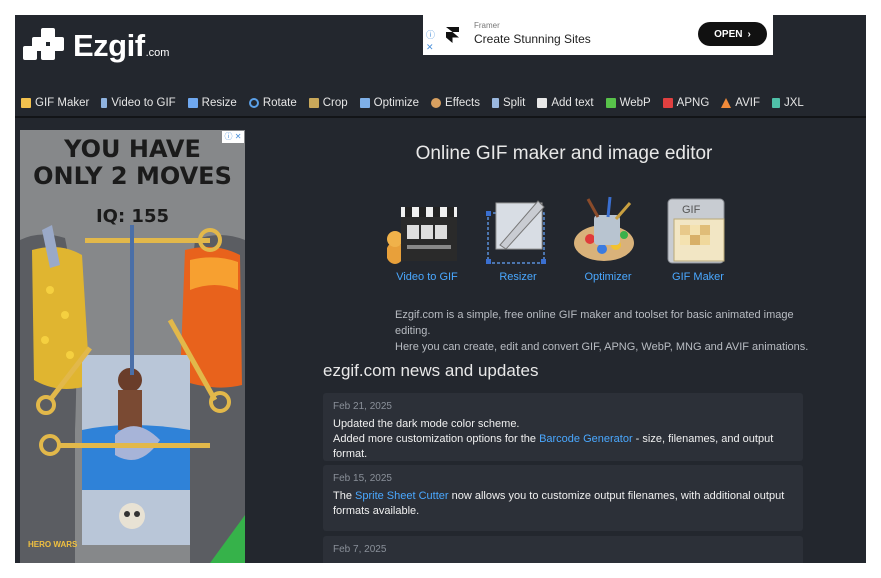  I want to click on ezgif-logo: Ezgif .com, so click(103, 46).